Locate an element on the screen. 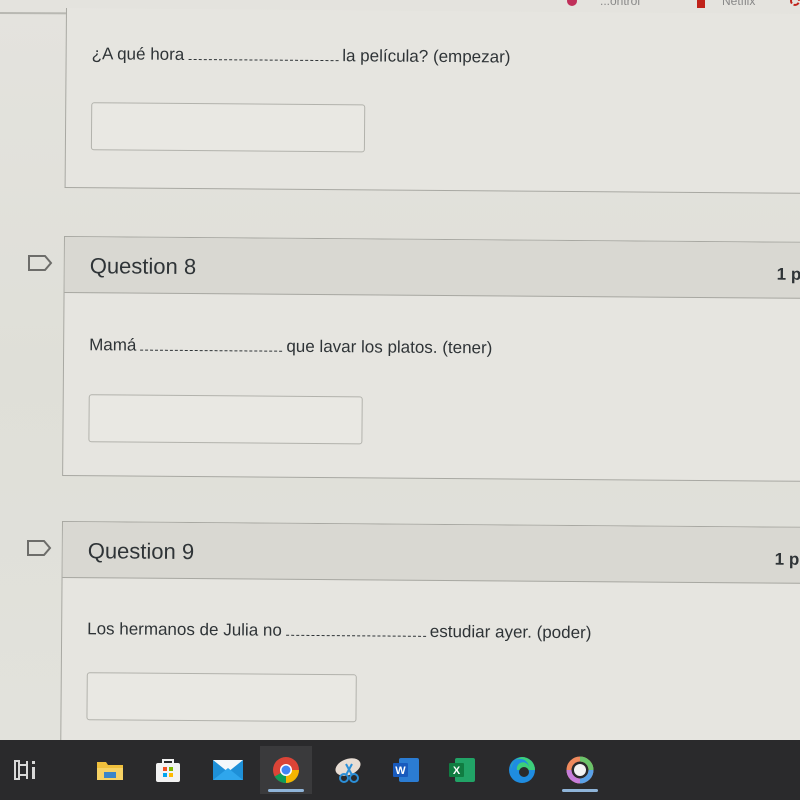 The width and height of the screenshot is (800, 800). mail-envelope-icon is located at coordinates (228, 770).